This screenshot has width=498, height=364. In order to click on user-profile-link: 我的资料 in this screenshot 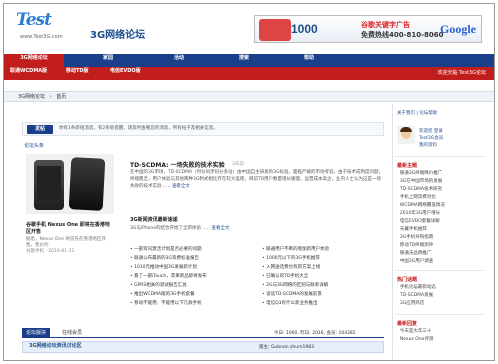, I will do `click(428, 145)`.